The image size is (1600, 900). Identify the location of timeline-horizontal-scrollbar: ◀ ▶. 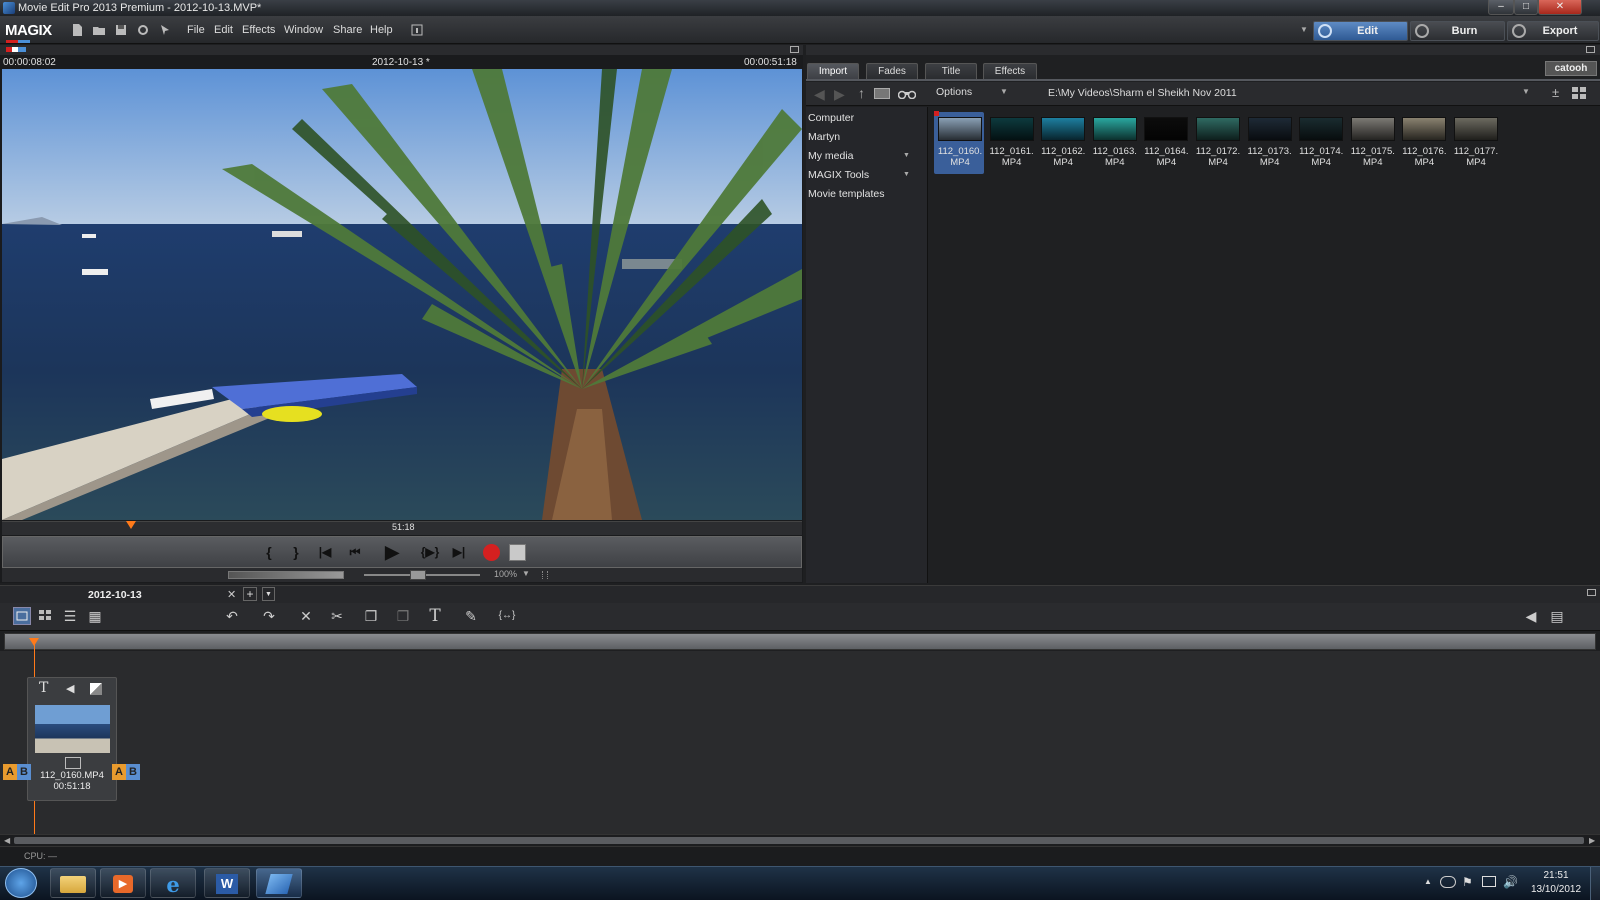
(800, 840).